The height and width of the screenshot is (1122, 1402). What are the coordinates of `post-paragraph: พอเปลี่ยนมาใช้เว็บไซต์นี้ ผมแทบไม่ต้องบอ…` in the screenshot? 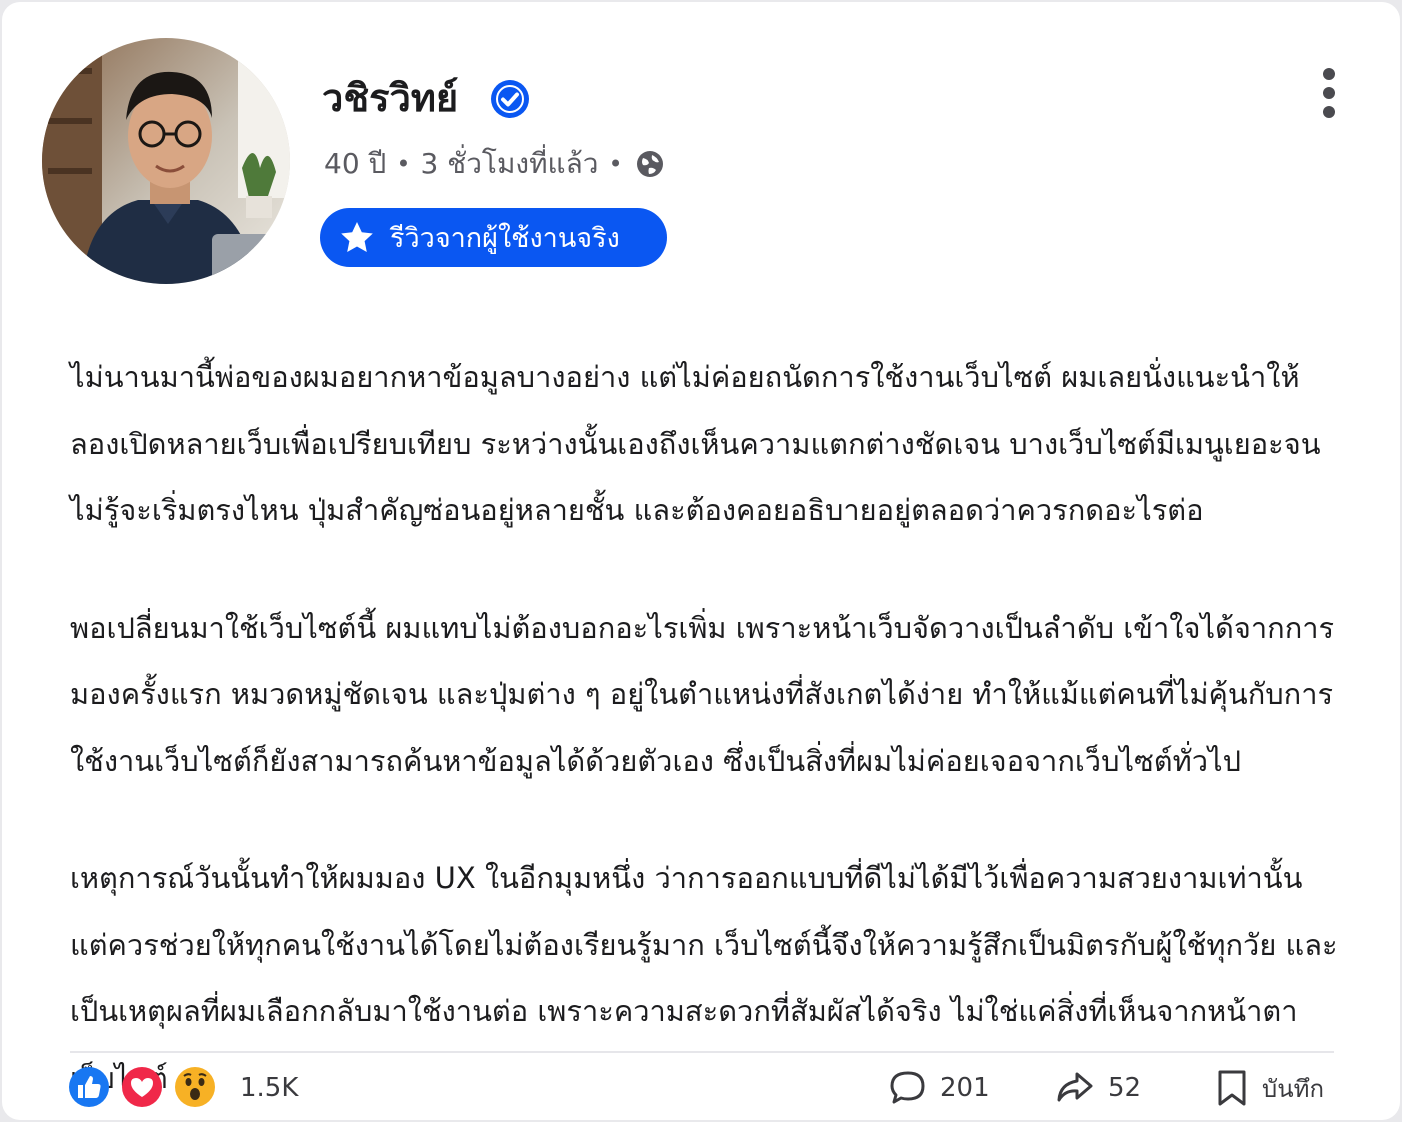 It's located at (702, 694).